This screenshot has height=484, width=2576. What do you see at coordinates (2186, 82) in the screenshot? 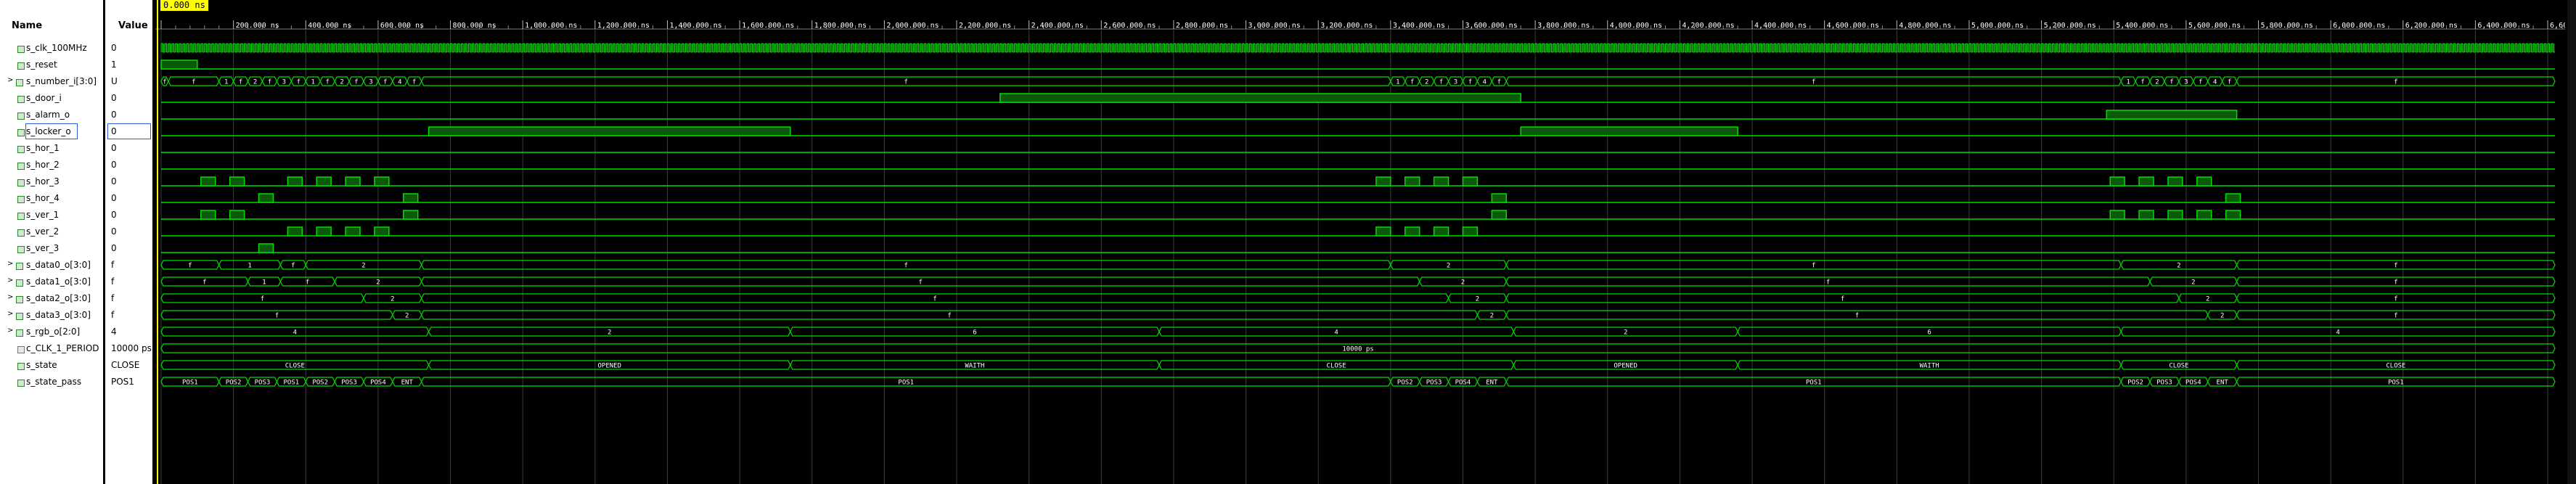
I see `bus-value-label: 3` at bounding box center [2186, 82].